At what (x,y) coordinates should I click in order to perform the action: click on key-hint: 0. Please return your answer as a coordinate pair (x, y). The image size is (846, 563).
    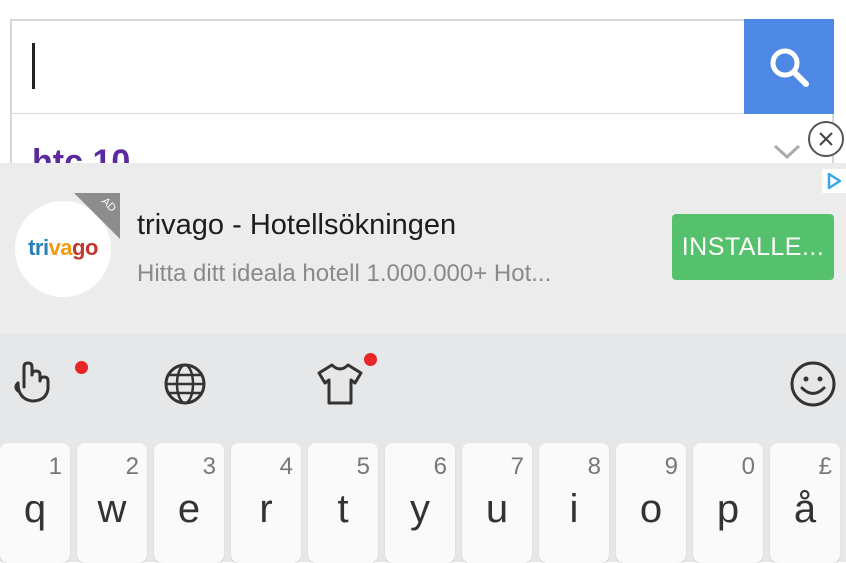
    Looking at the image, I should click on (748, 466).